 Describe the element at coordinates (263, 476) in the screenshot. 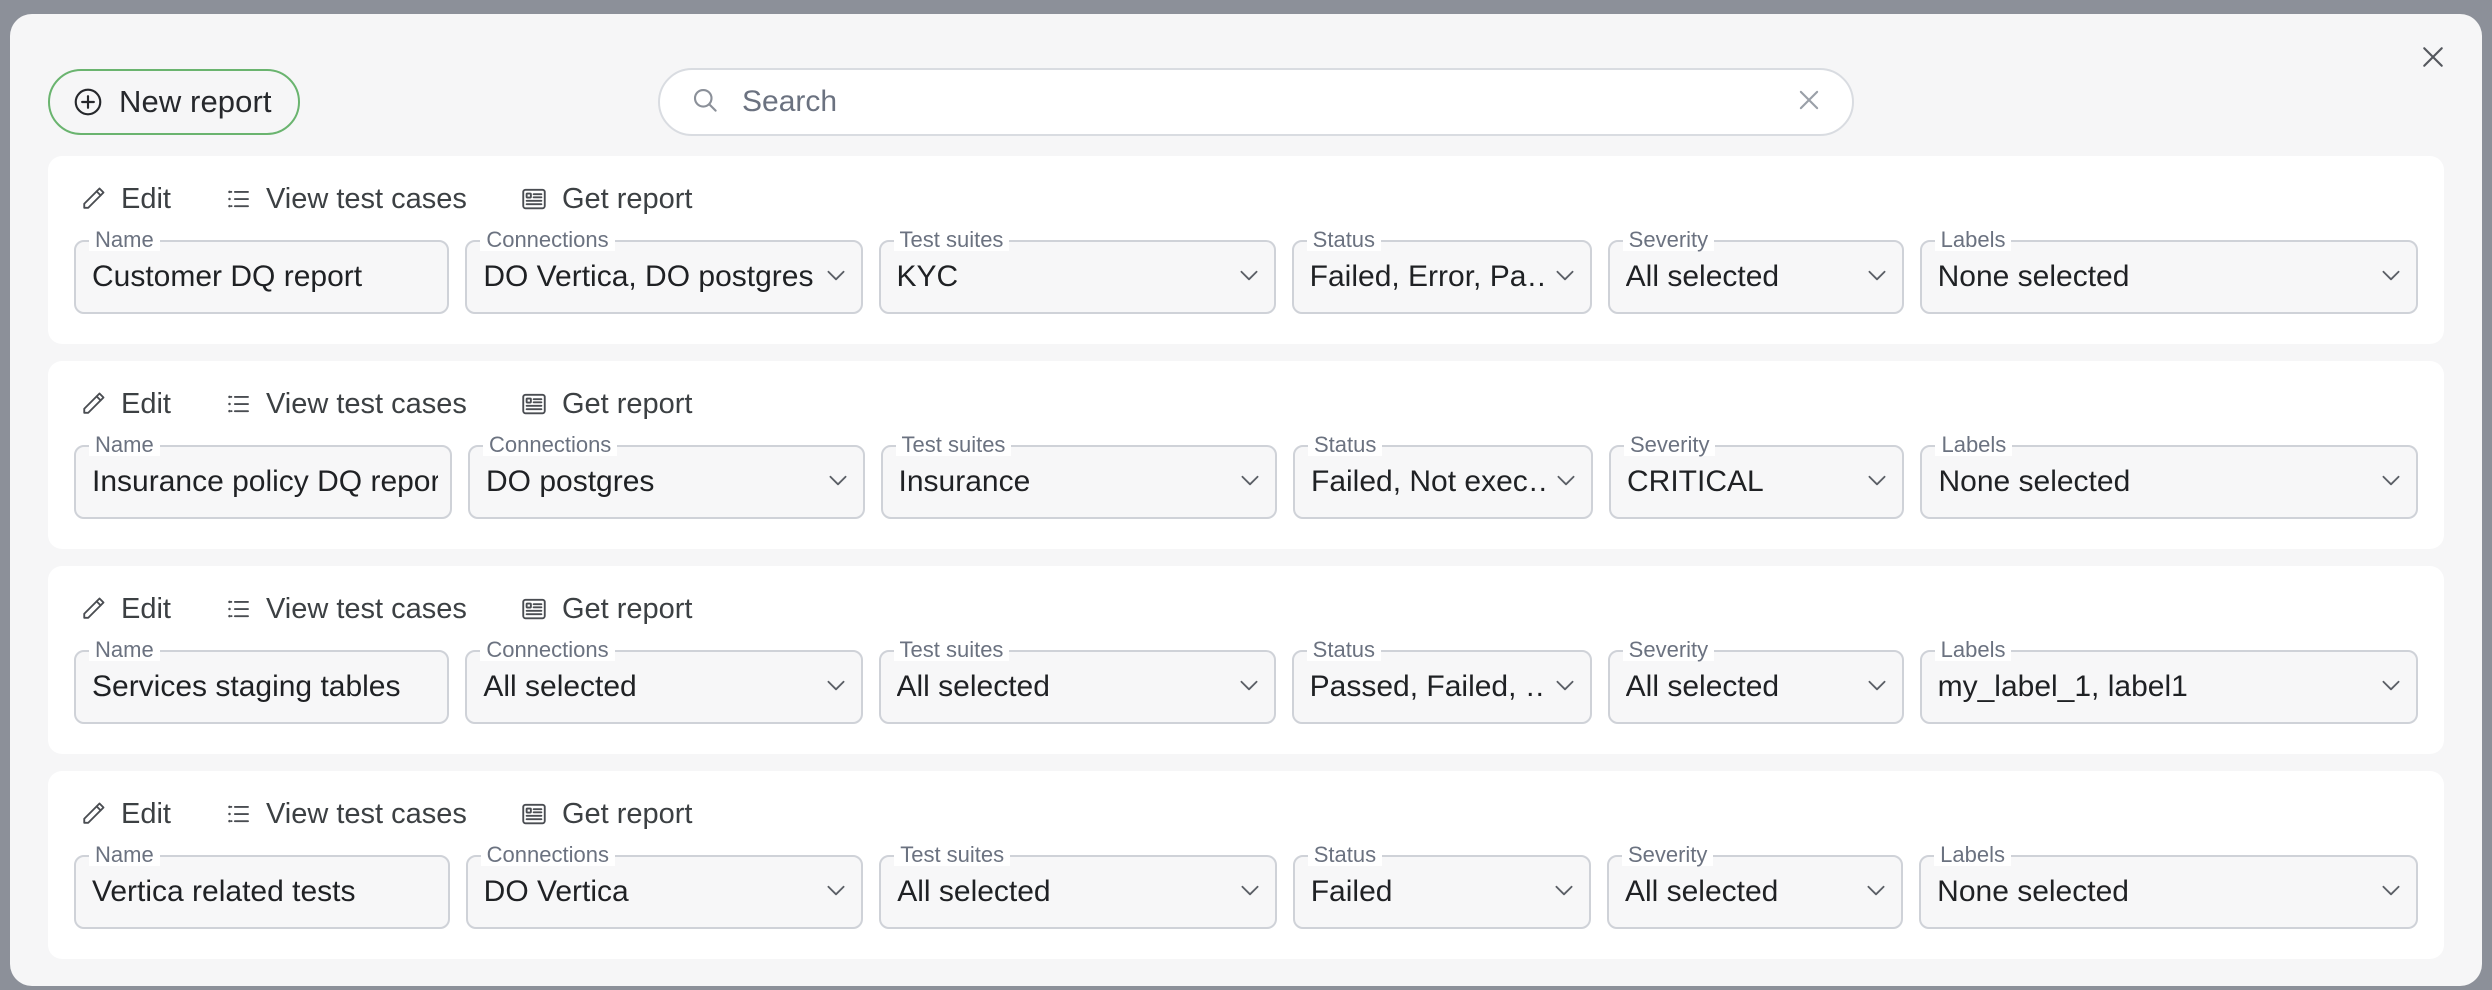

I see `name-field: Name Insurance policy DQ report` at that location.